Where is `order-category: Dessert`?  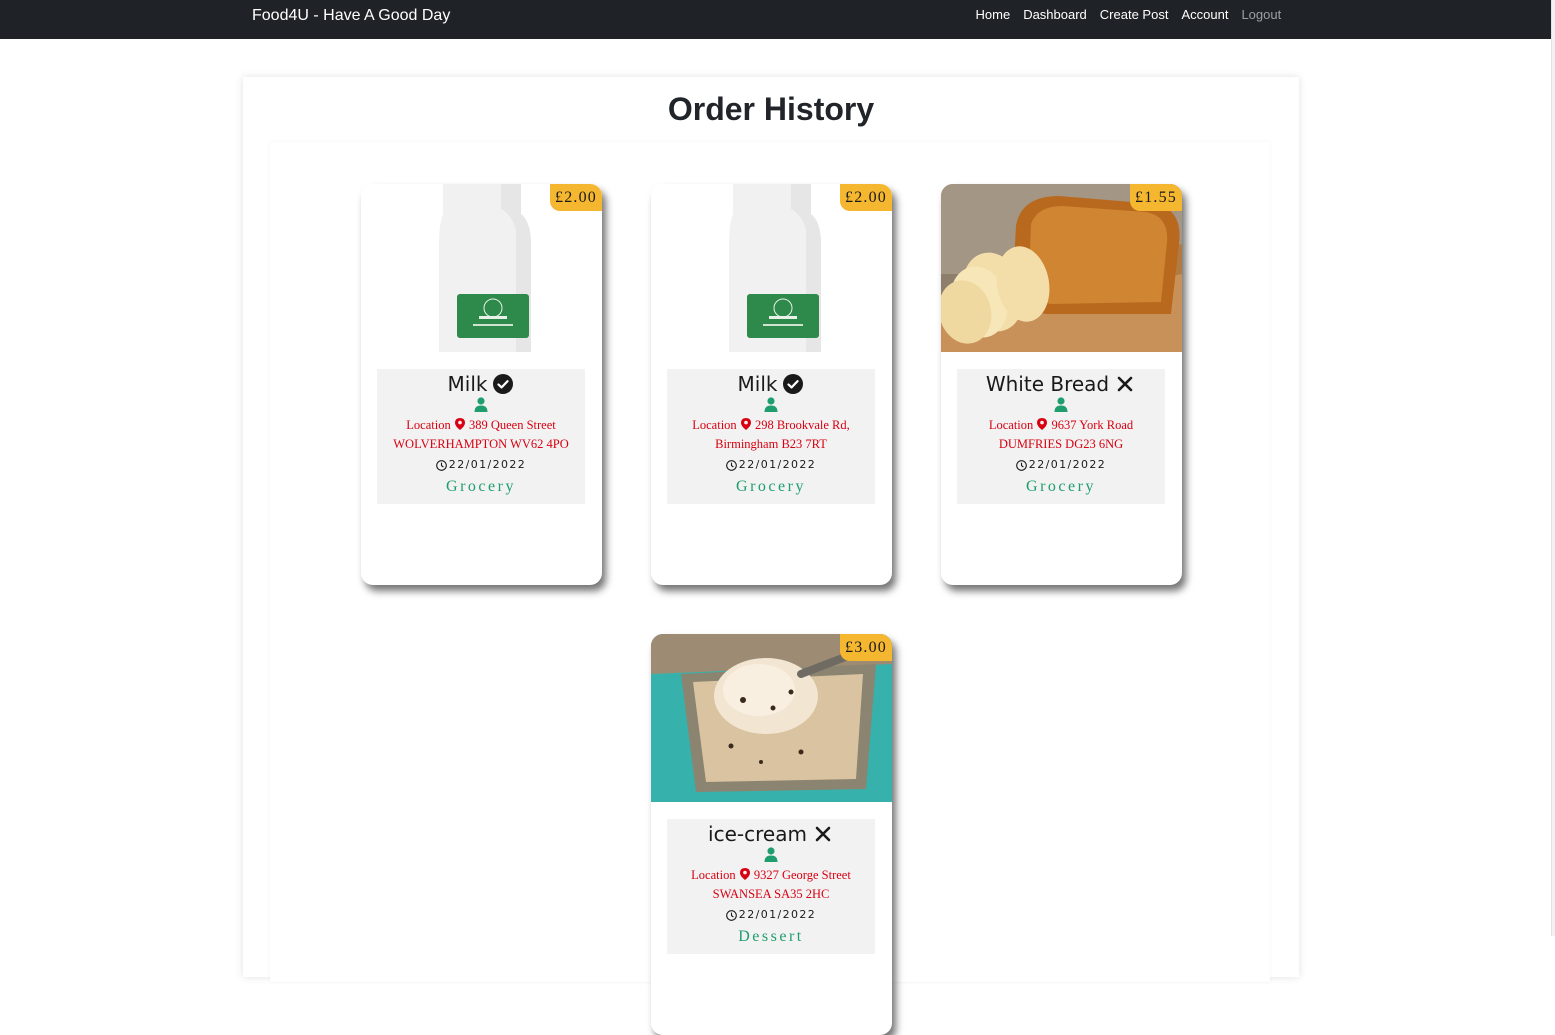 order-category: Dessert is located at coordinates (771, 936).